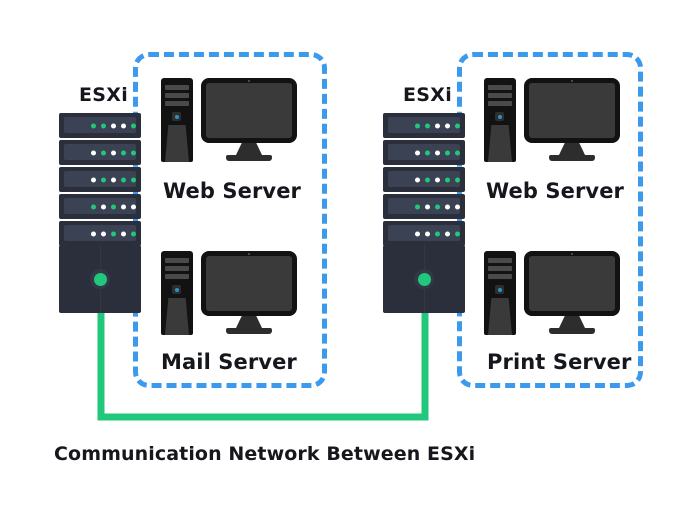 The width and height of the screenshot is (696, 532). Describe the element at coordinates (104, 95) in the screenshot. I see `esxi-label-left: ESXi` at that location.